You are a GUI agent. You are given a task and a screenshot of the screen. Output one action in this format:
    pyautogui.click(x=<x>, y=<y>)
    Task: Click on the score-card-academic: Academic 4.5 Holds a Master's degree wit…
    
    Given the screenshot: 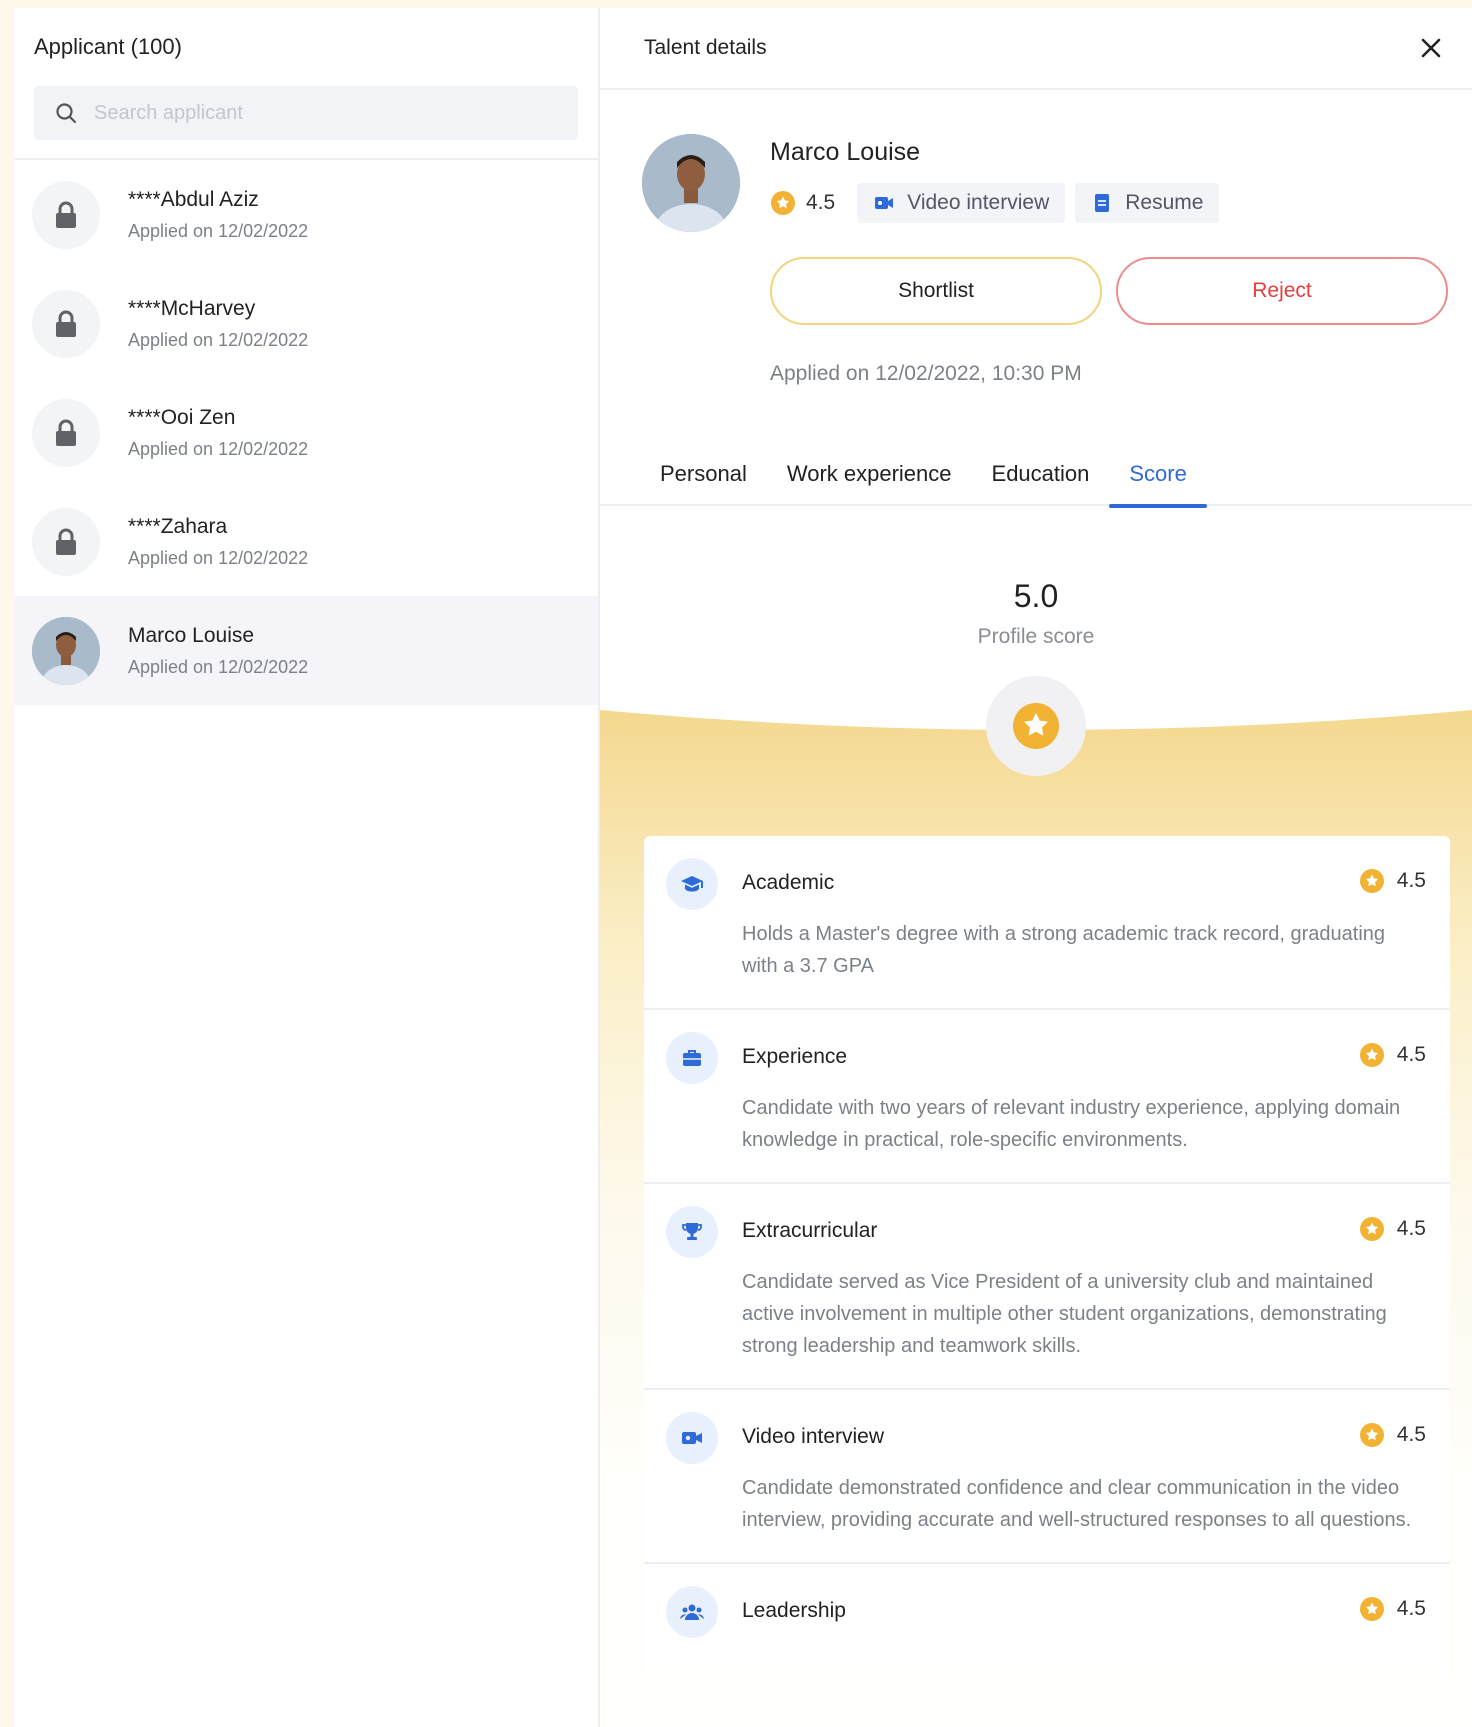 What is the action you would take?
    pyautogui.click(x=1047, y=922)
    